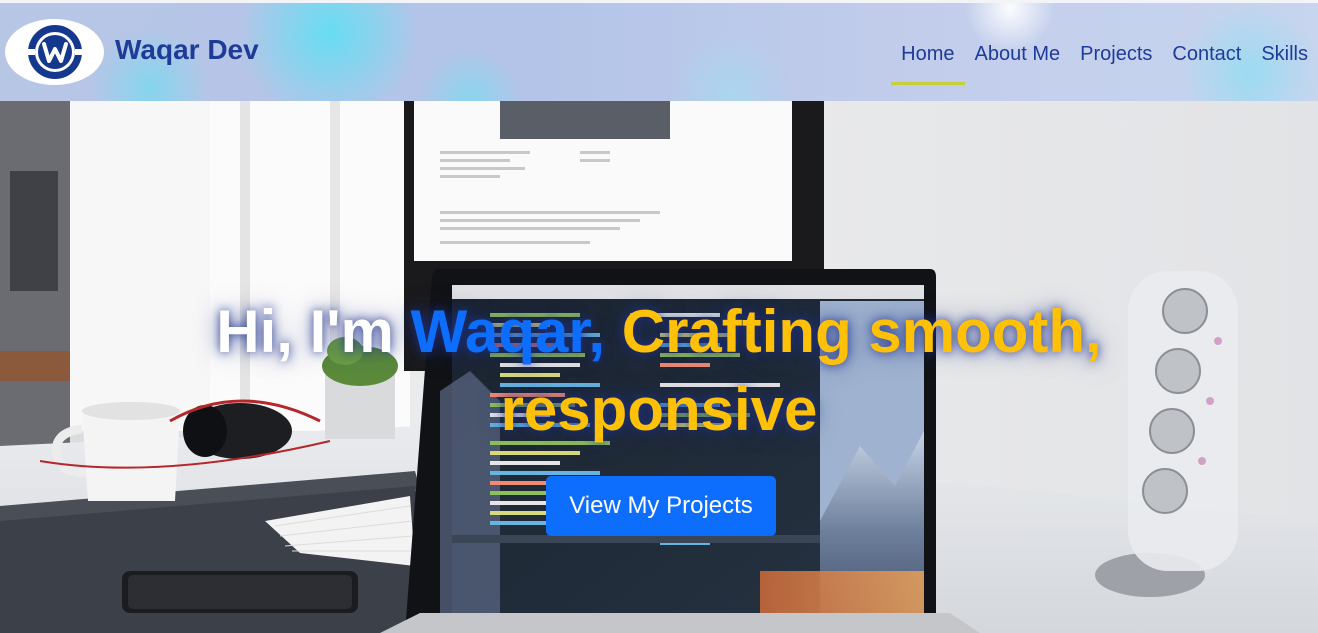 This screenshot has height=633, width=1318. I want to click on nav-projects-label: Projects, so click(1116, 53).